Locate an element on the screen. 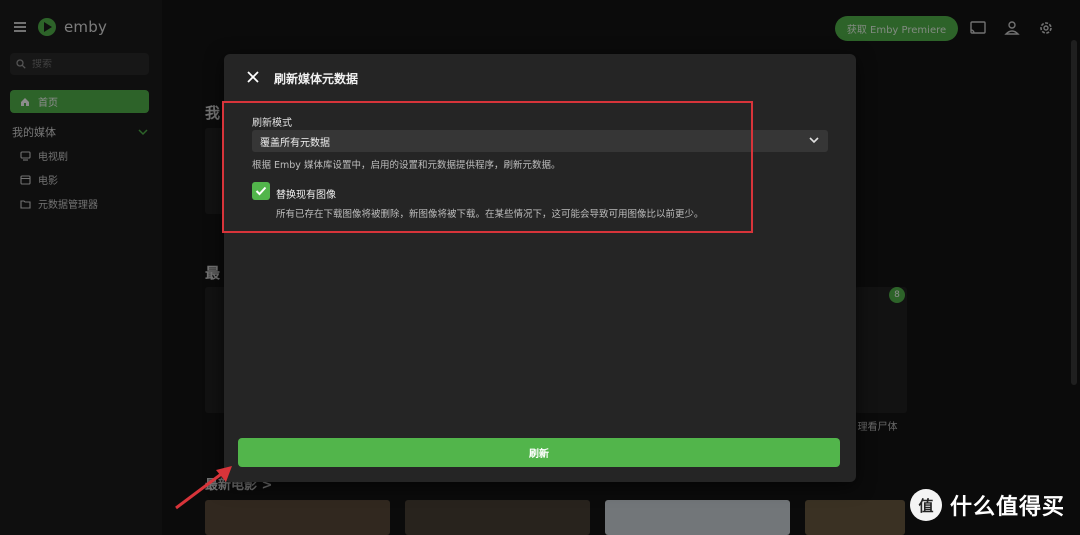 The image size is (1080, 535). refresh-button: 刷新 is located at coordinates (539, 452).